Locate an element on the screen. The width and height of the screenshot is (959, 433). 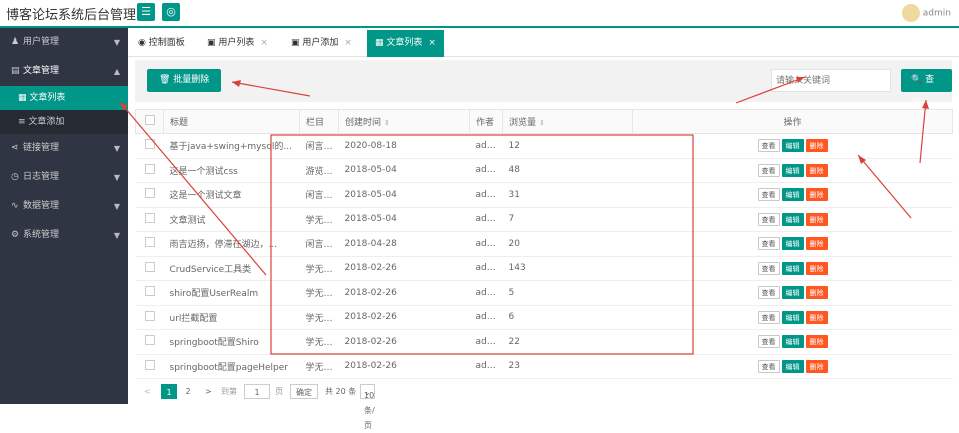
prev-page-icon: < is located at coordinates (147, 391).